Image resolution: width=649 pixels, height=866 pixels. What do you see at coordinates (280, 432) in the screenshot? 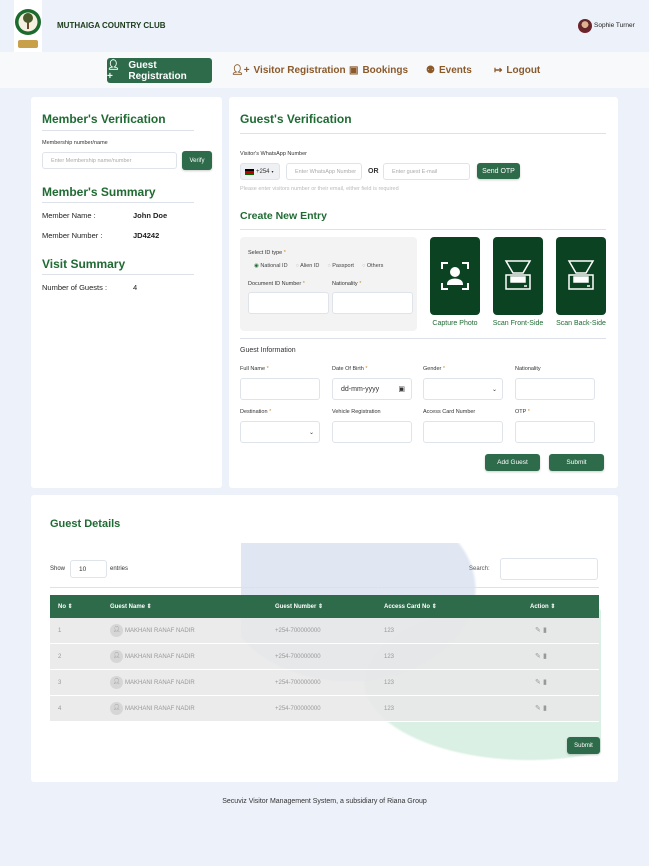
I see `destination-select: ⌄` at bounding box center [280, 432].